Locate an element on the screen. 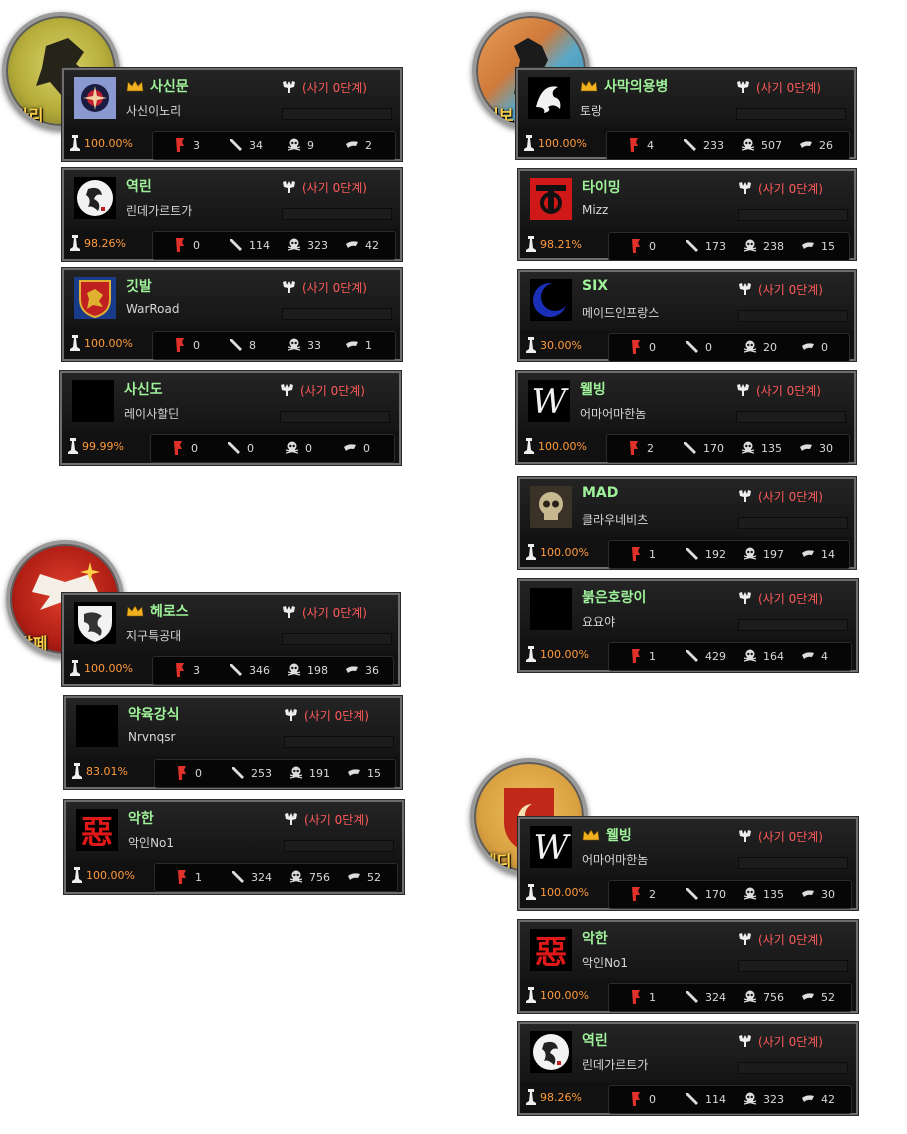 The height and width of the screenshot is (1134, 907). card-header: 역린 린데가르트가 (사기 0단계) is located at coordinates (688, 1053).